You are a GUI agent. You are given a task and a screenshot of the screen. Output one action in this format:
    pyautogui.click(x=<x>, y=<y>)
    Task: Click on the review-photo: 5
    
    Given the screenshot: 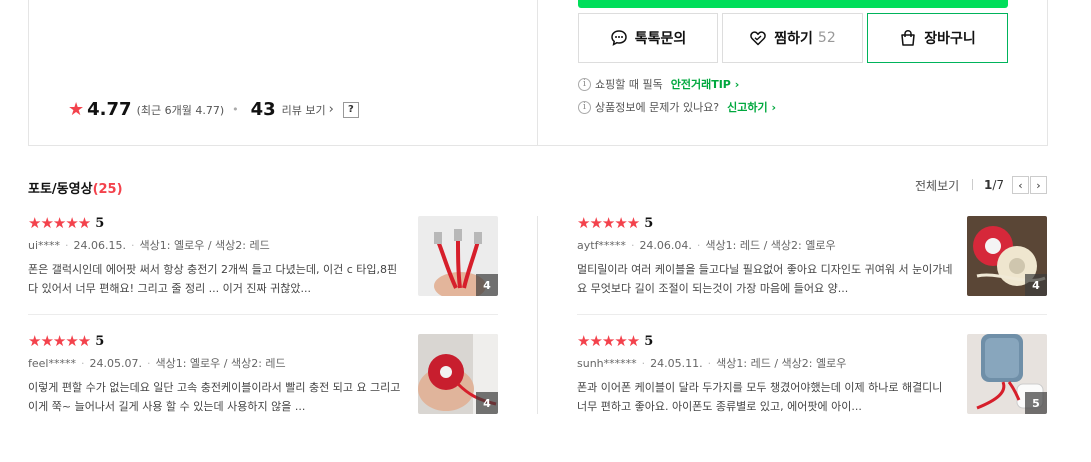 What is the action you would take?
    pyautogui.click(x=1007, y=374)
    